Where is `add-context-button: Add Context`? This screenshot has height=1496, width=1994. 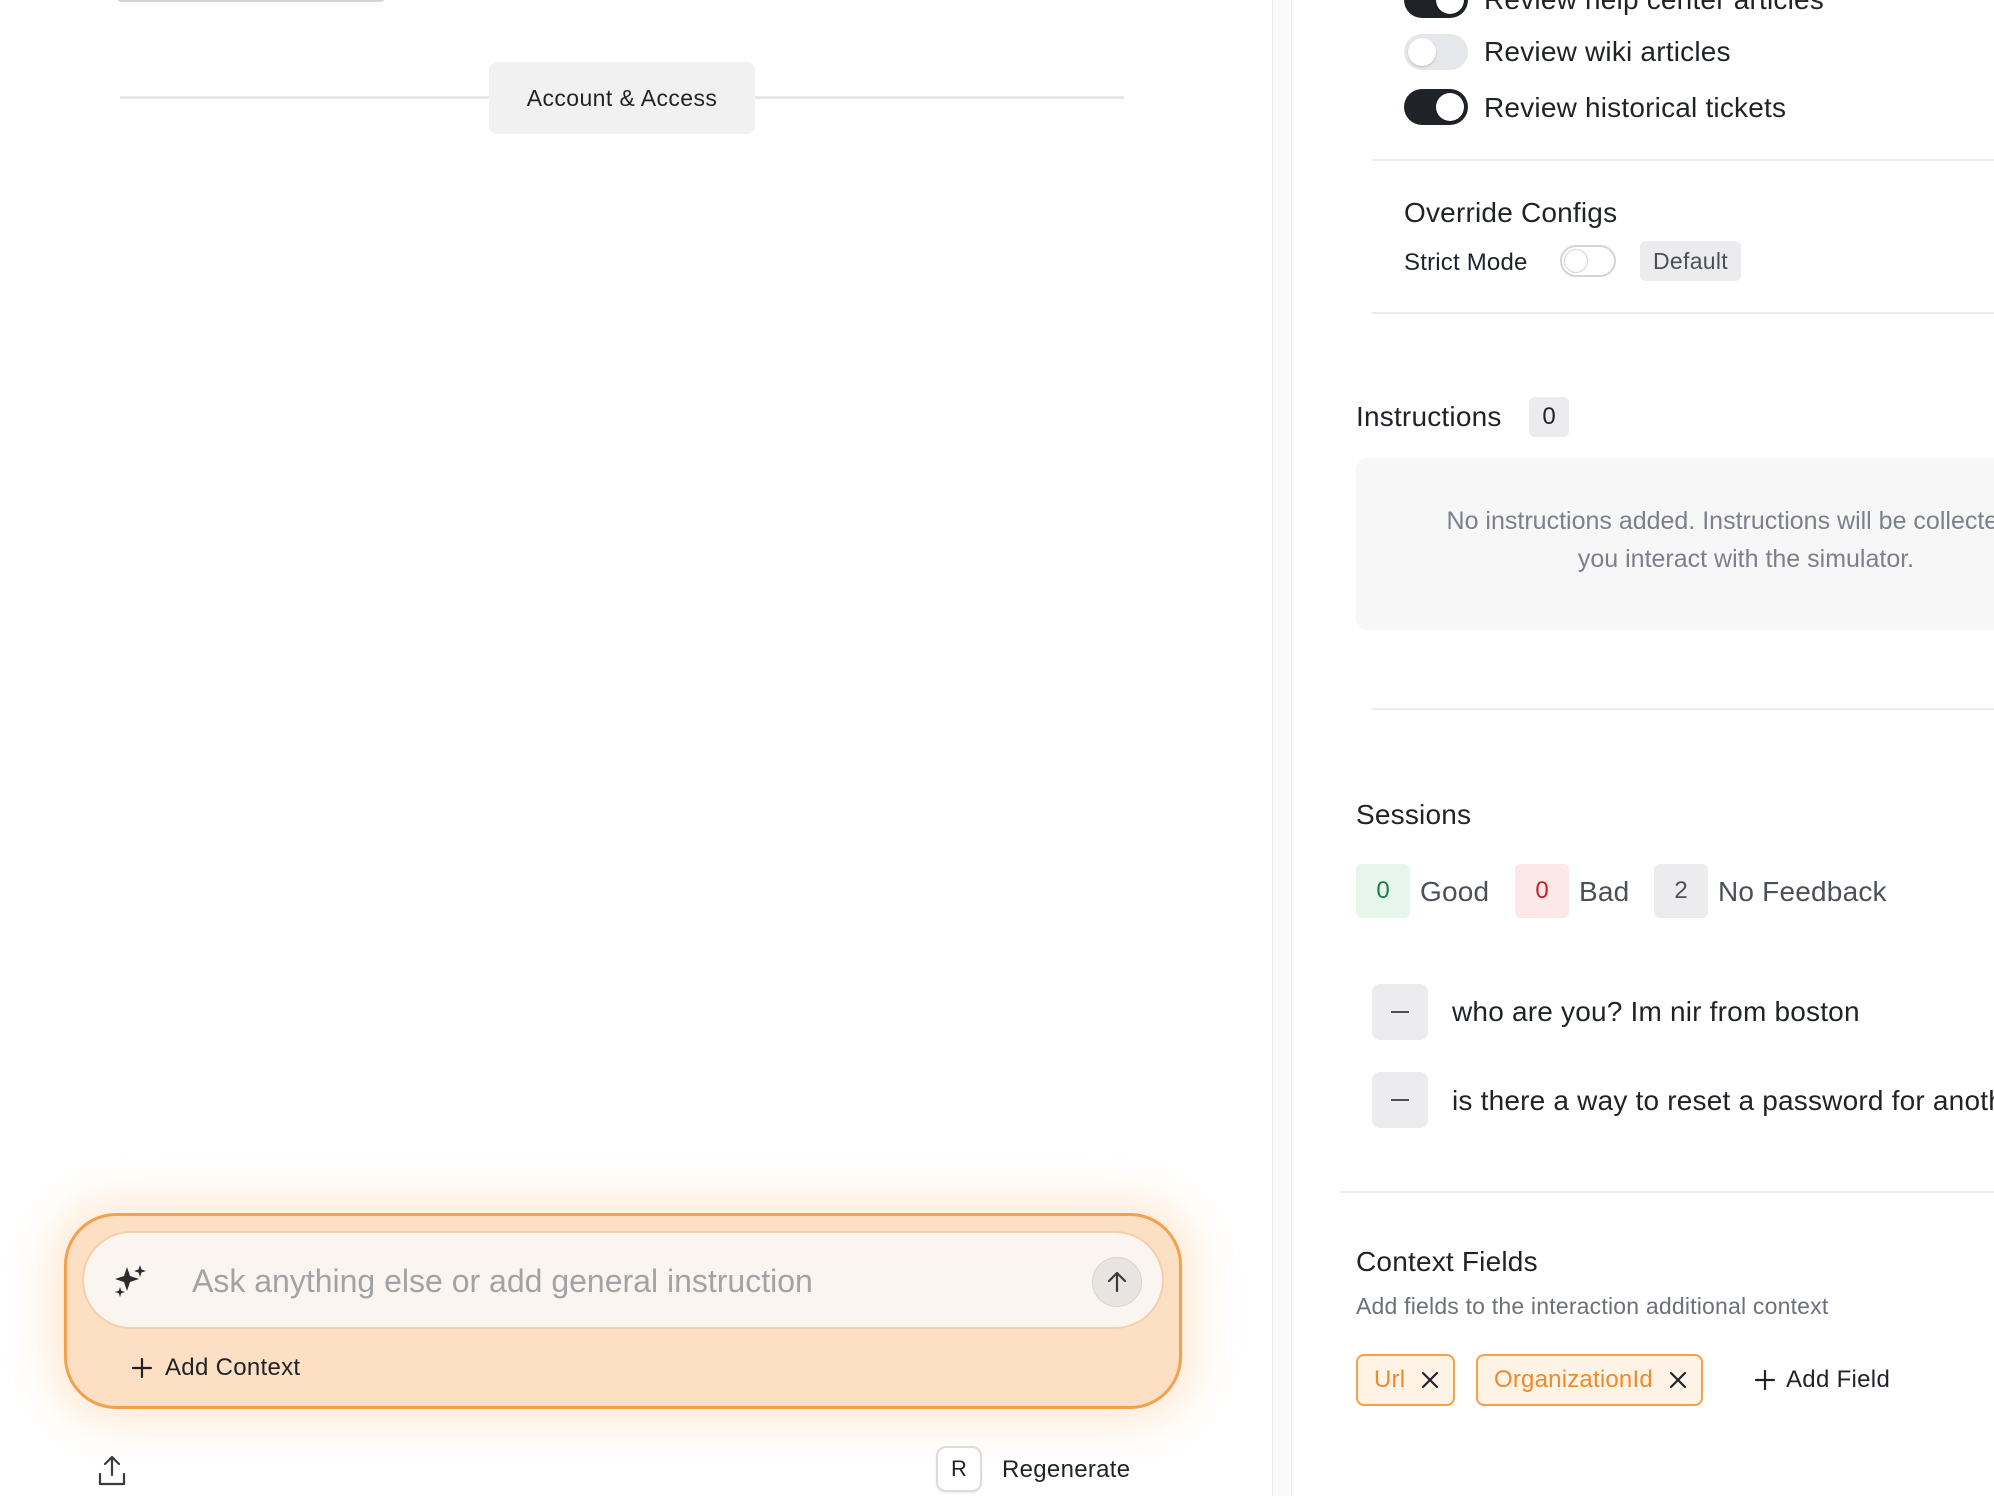
add-context-button: Add Context is located at coordinates (215, 1368).